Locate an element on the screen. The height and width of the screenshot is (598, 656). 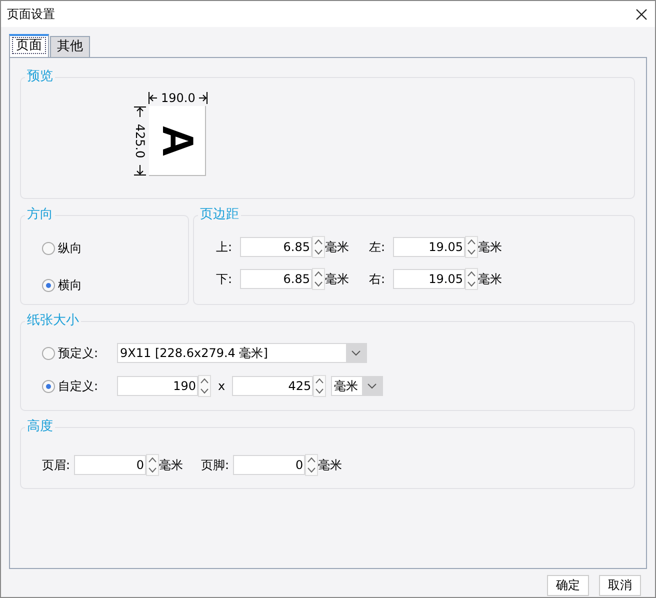
number-field: 425 is located at coordinates (273, 386).